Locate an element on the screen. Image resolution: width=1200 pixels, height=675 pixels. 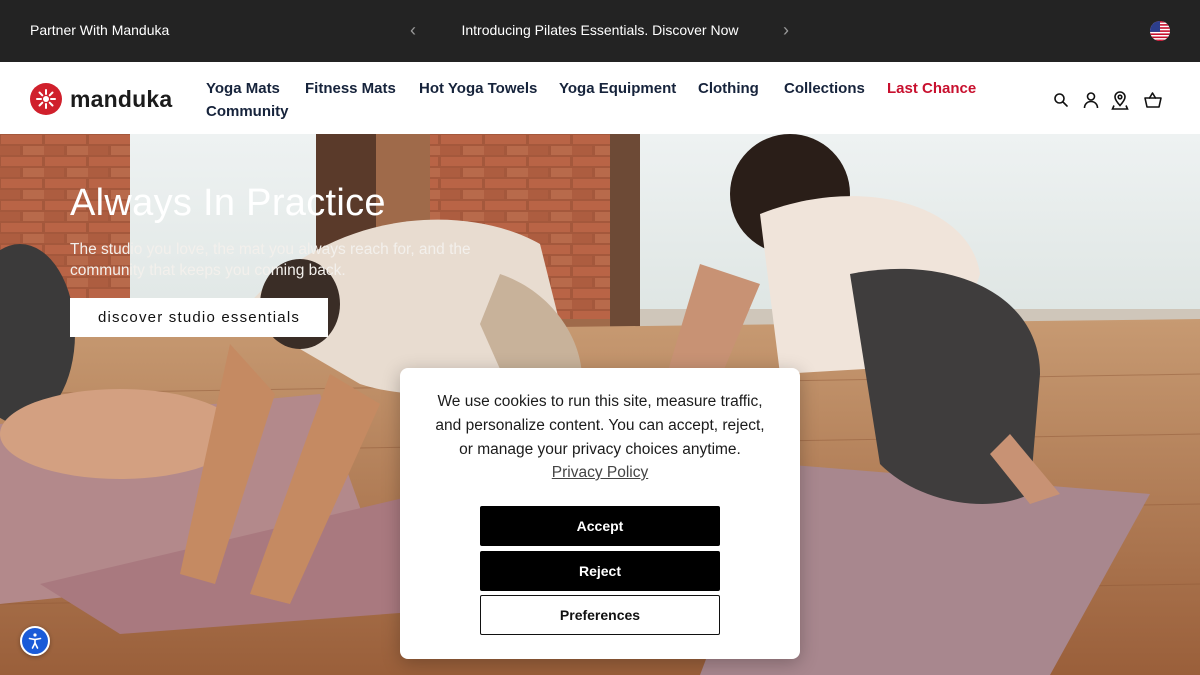
cart-icon is located at coordinates (1153, 100).